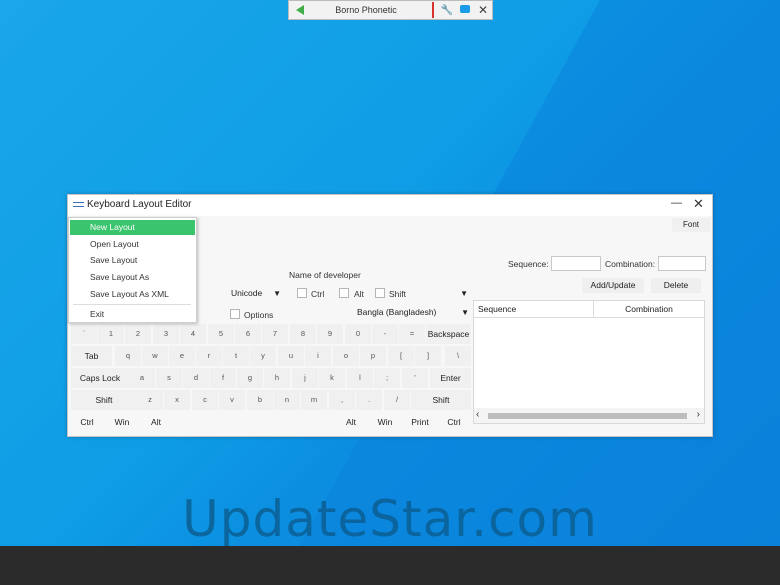 This screenshot has height=585, width=780. I want to click on key-print: Print, so click(420, 422).